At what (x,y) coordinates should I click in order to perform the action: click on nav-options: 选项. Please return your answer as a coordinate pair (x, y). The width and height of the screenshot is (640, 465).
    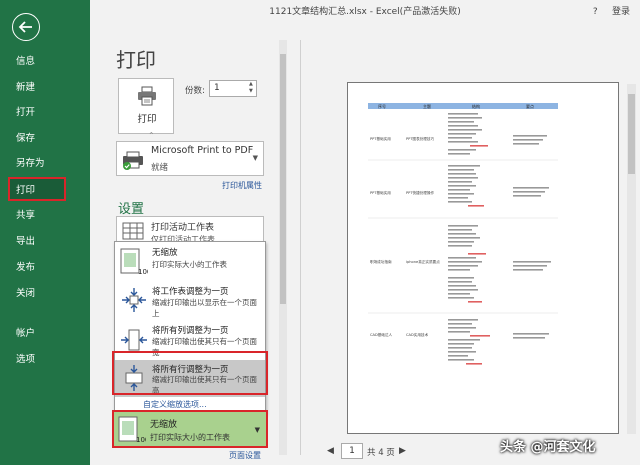
    Looking at the image, I should click on (45, 360).